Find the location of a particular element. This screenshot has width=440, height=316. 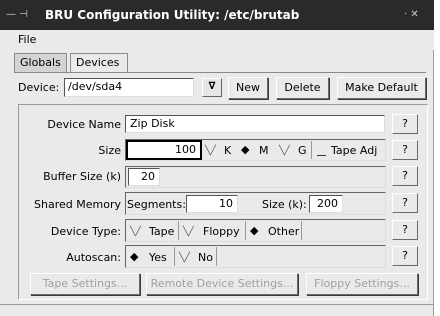

autoscan-no-label: No is located at coordinates (205, 257).